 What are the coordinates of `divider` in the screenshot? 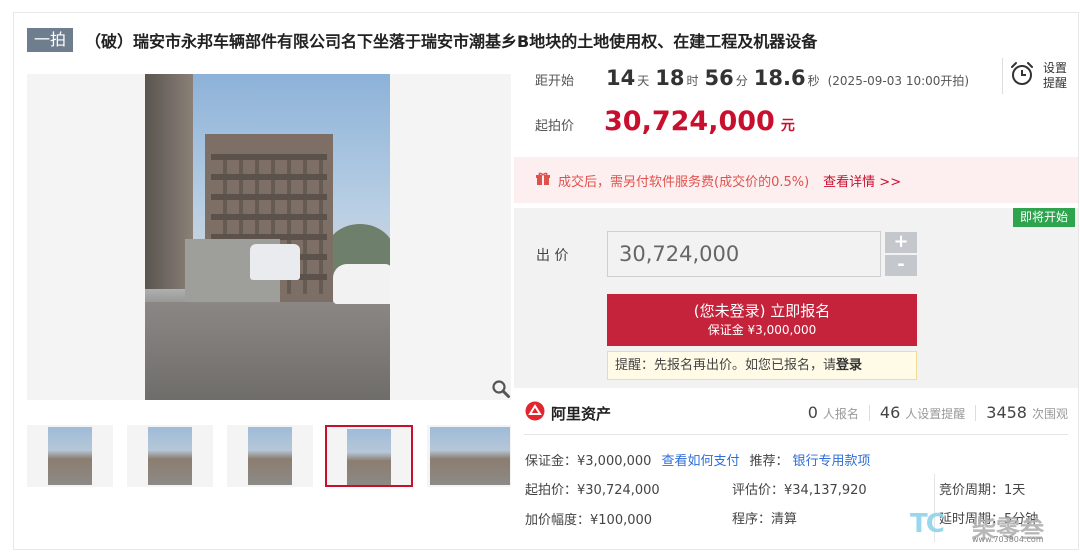 It's located at (796, 434).